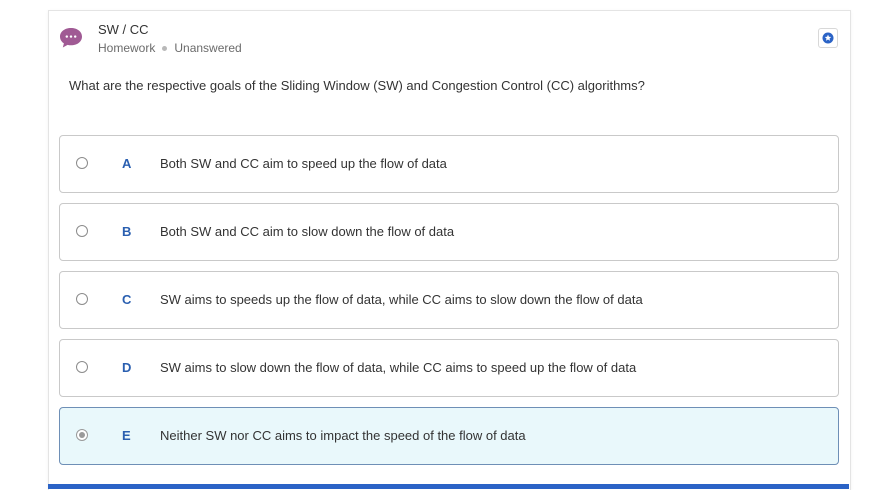  I want to click on question-meta: Homework Unanswered, so click(170, 48).